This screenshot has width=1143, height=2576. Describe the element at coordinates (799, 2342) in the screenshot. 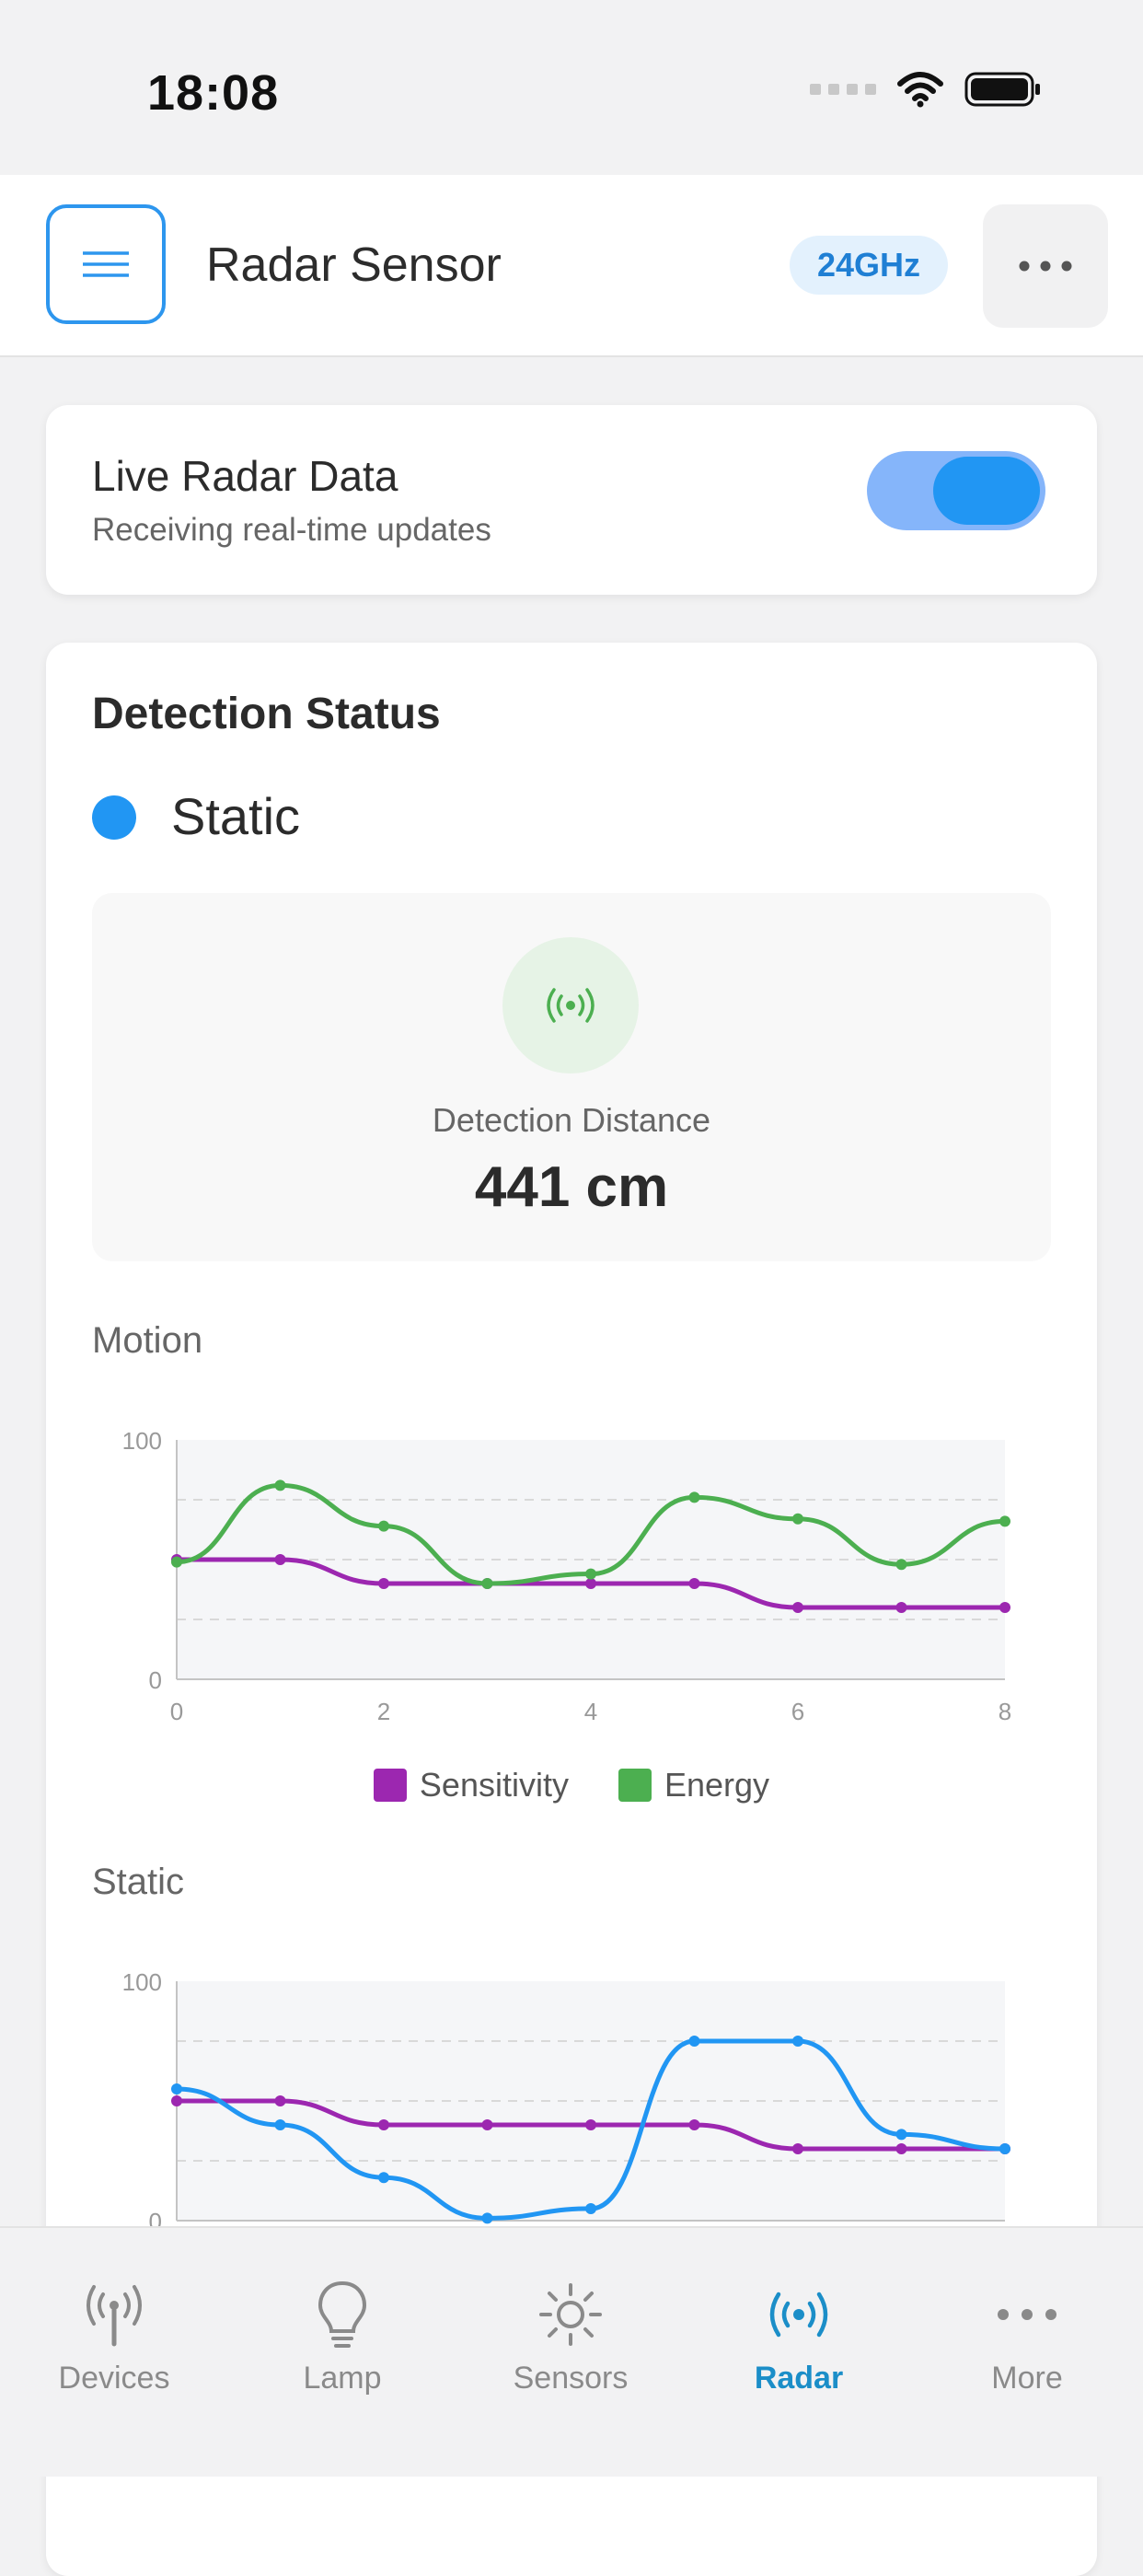

I see `tab-radar: Radar` at that location.